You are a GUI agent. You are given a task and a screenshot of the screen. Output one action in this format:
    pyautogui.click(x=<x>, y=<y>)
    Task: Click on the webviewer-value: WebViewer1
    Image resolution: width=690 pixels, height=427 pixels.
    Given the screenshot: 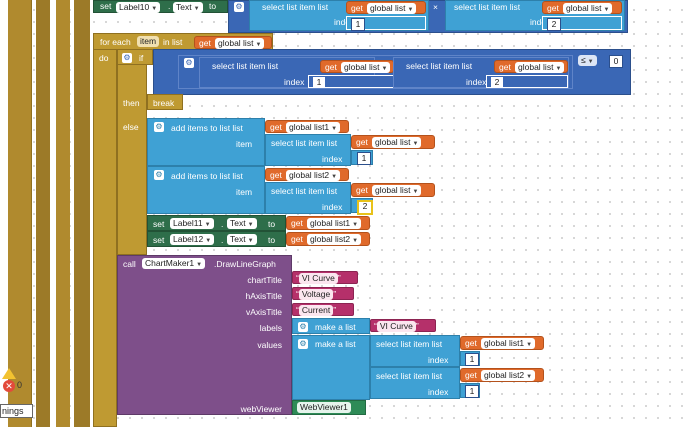 What is the action you would take?
    pyautogui.click(x=324, y=407)
    